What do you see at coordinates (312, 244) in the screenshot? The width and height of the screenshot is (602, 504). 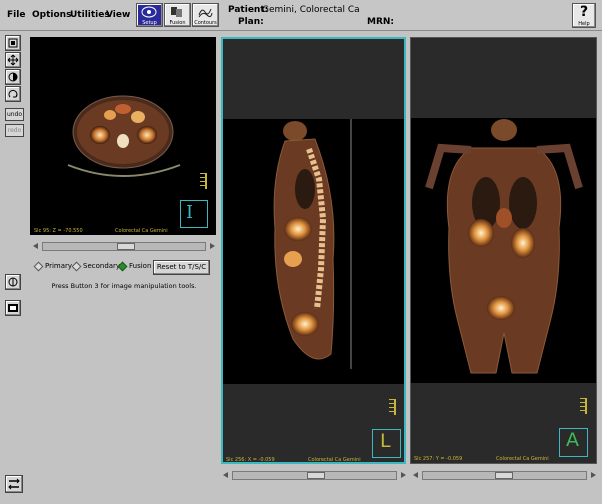 I see `sagittal-image` at bounding box center [312, 244].